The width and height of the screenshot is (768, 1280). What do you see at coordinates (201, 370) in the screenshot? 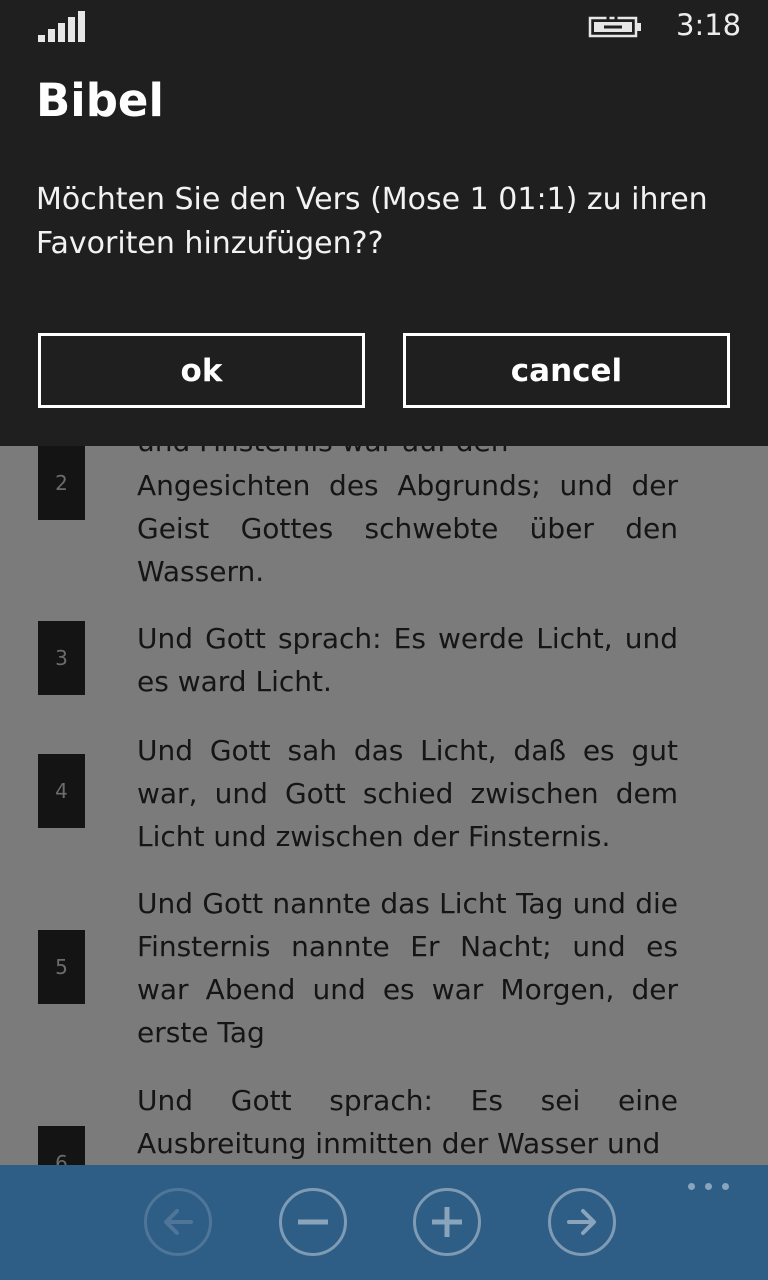
I see `ok-button: ok` at bounding box center [201, 370].